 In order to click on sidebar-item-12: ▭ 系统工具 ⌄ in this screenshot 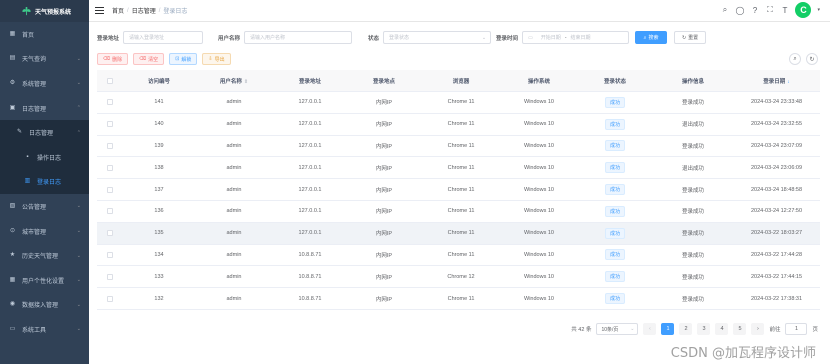, I will do `click(44, 329)`.